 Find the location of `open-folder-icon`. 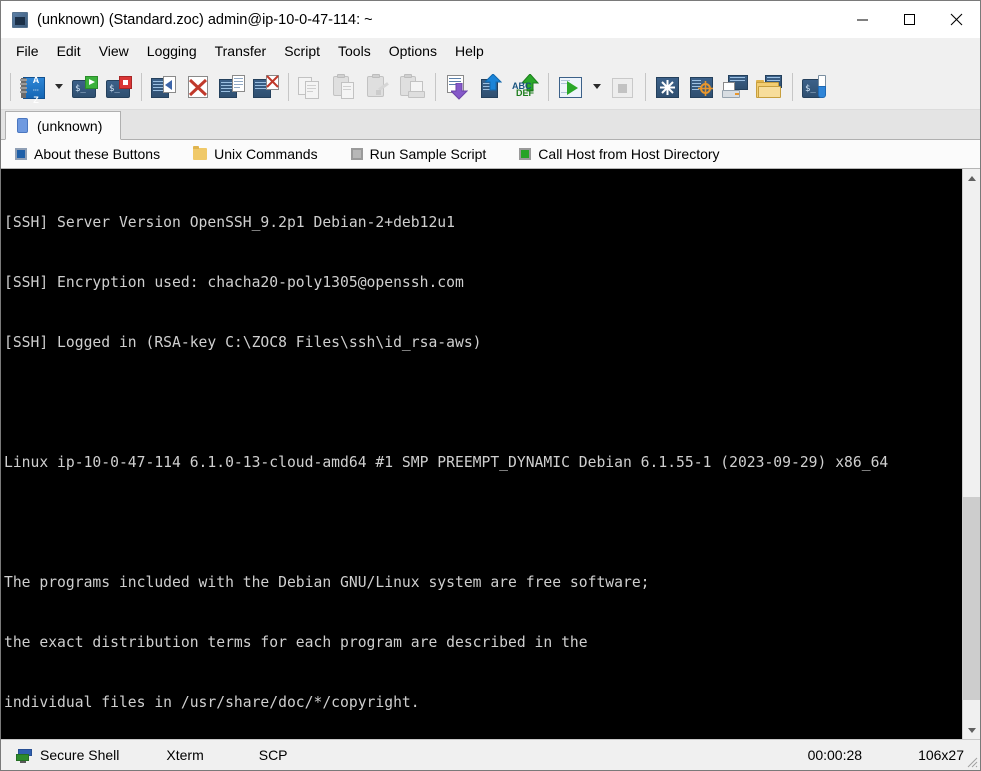

open-folder-icon is located at coordinates (770, 87).